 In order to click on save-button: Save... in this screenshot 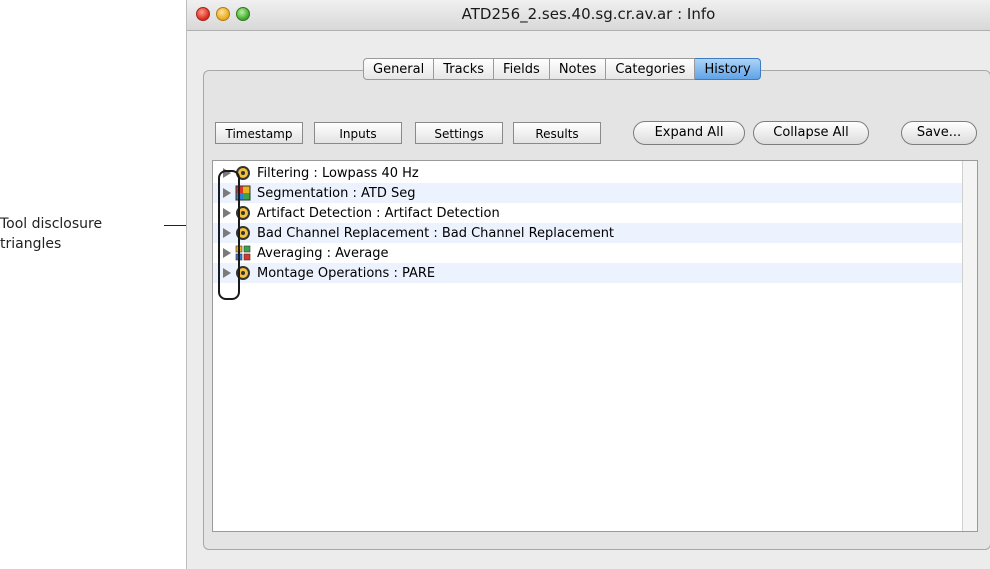, I will do `click(939, 133)`.